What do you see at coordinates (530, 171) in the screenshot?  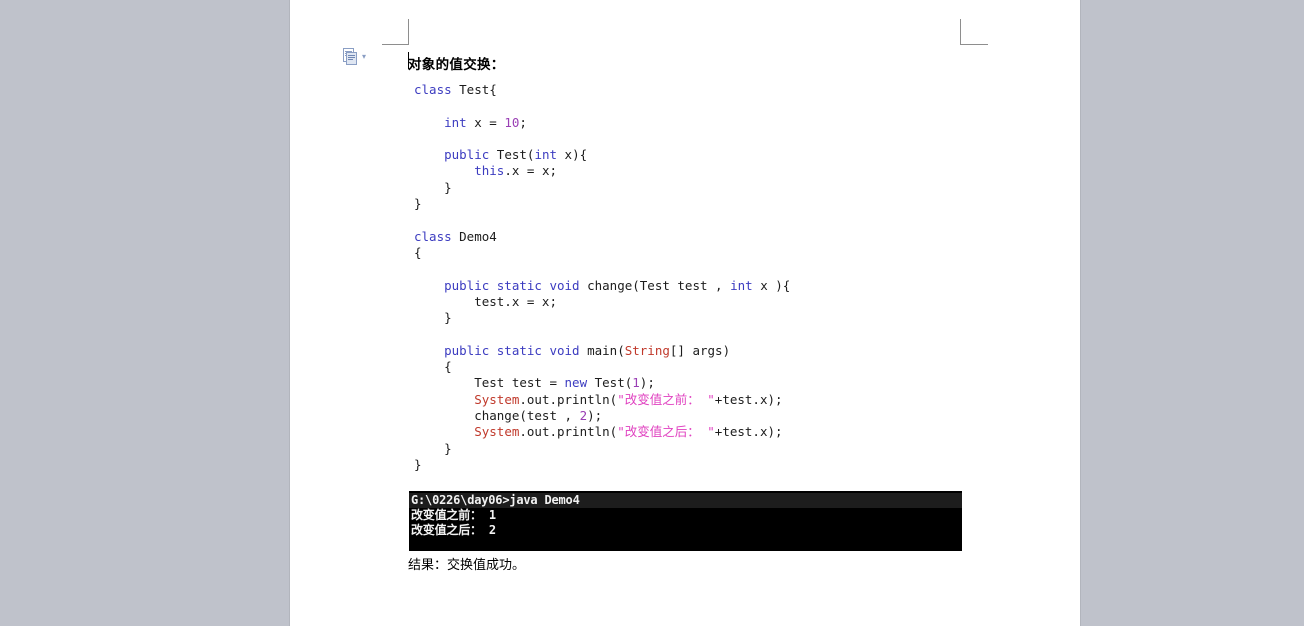 I see `code-token: .x = x;` at bounding box center [530, 171].